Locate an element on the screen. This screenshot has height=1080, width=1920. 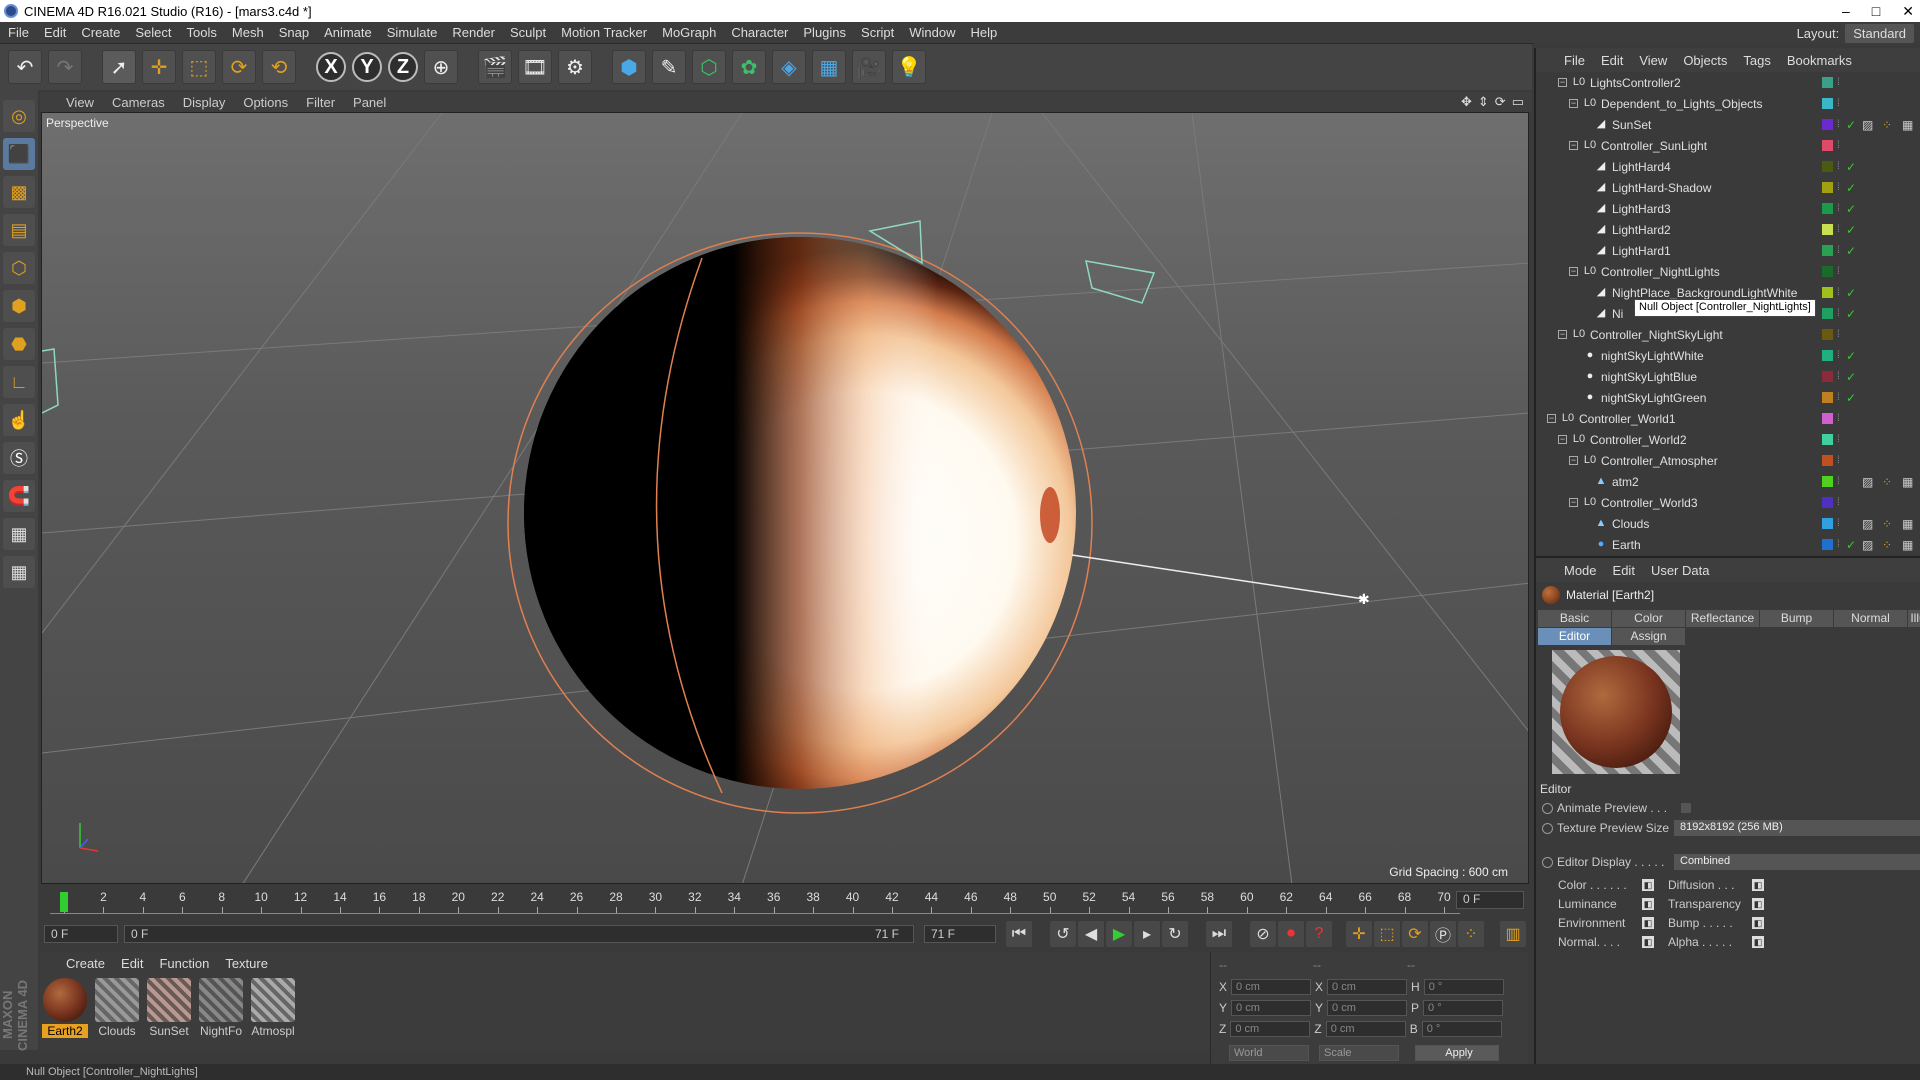
position-x-field: 0 cm is located at coordinates (1271, 987).